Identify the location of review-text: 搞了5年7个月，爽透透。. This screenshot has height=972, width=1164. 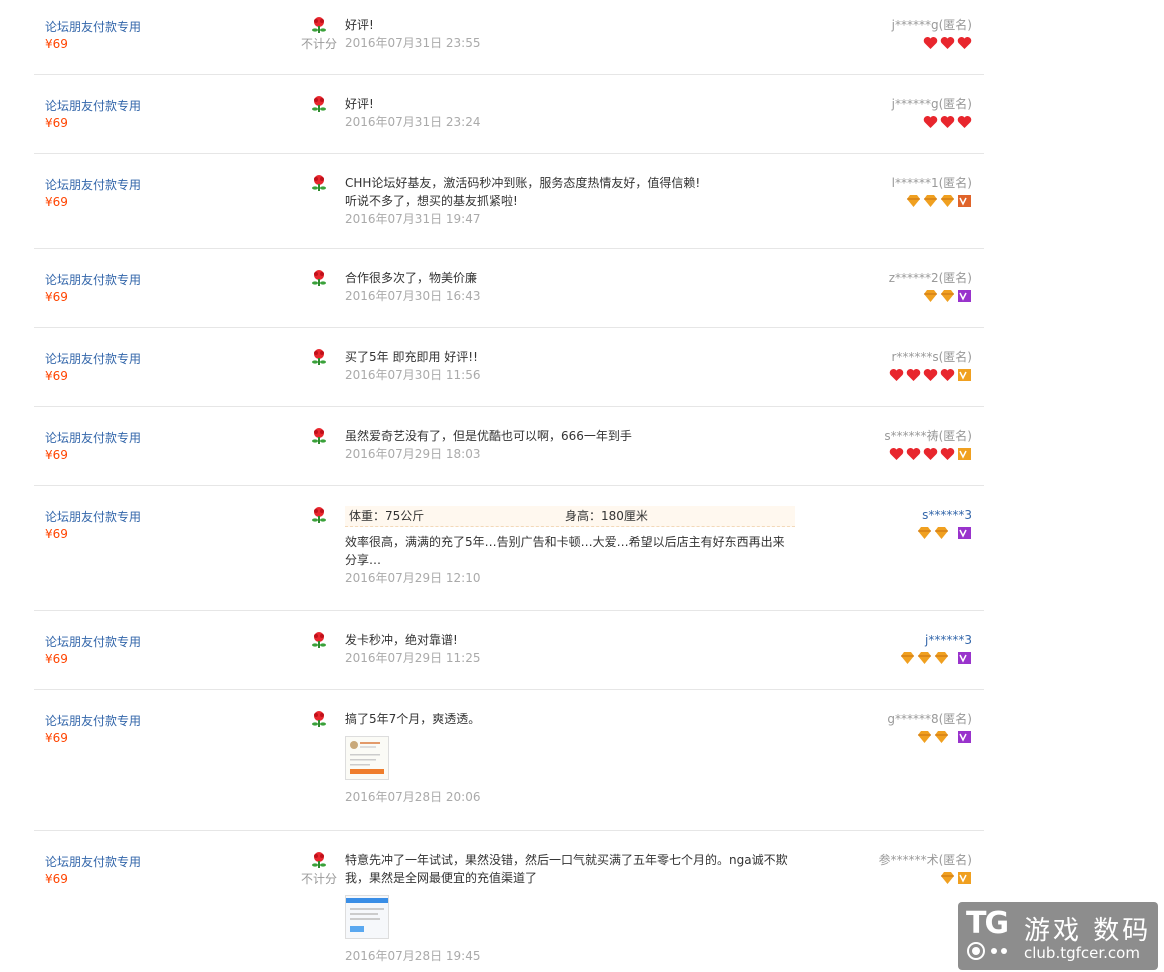
(413, 719).